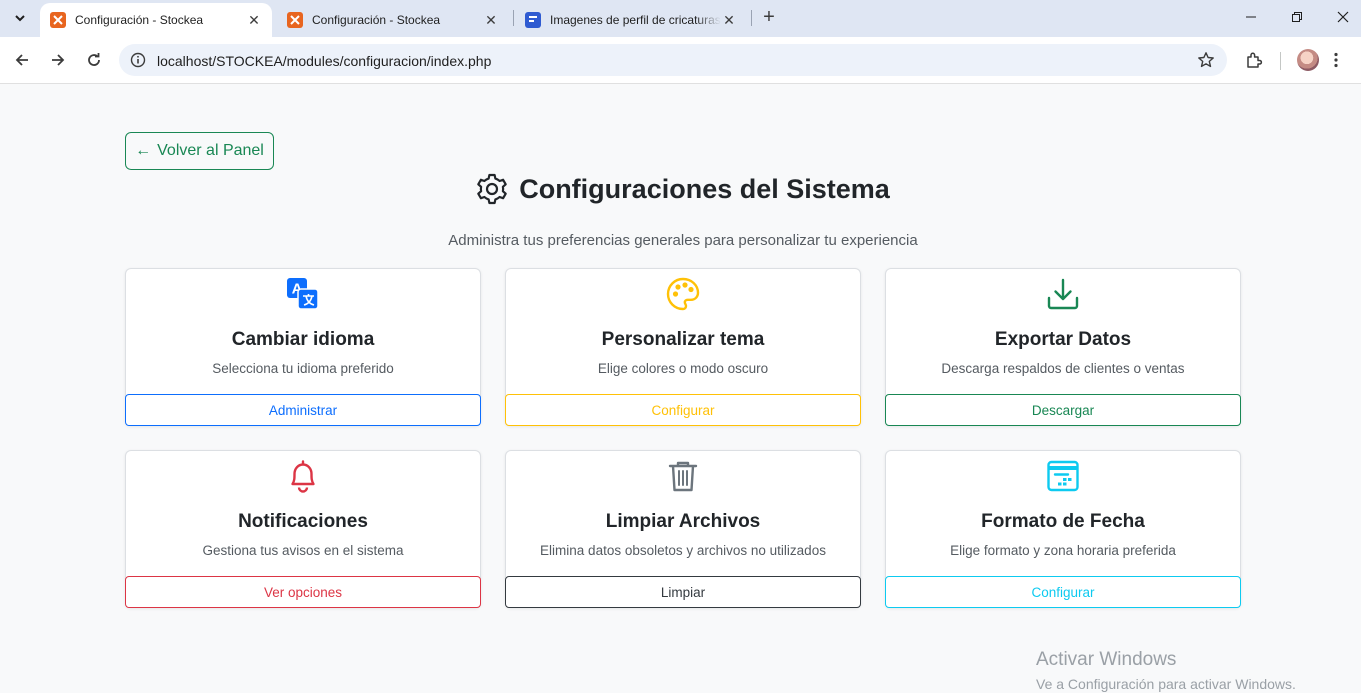  Describe the element at coordinates (1063, 294) in the screenshot. I see `download-icon` at that location.